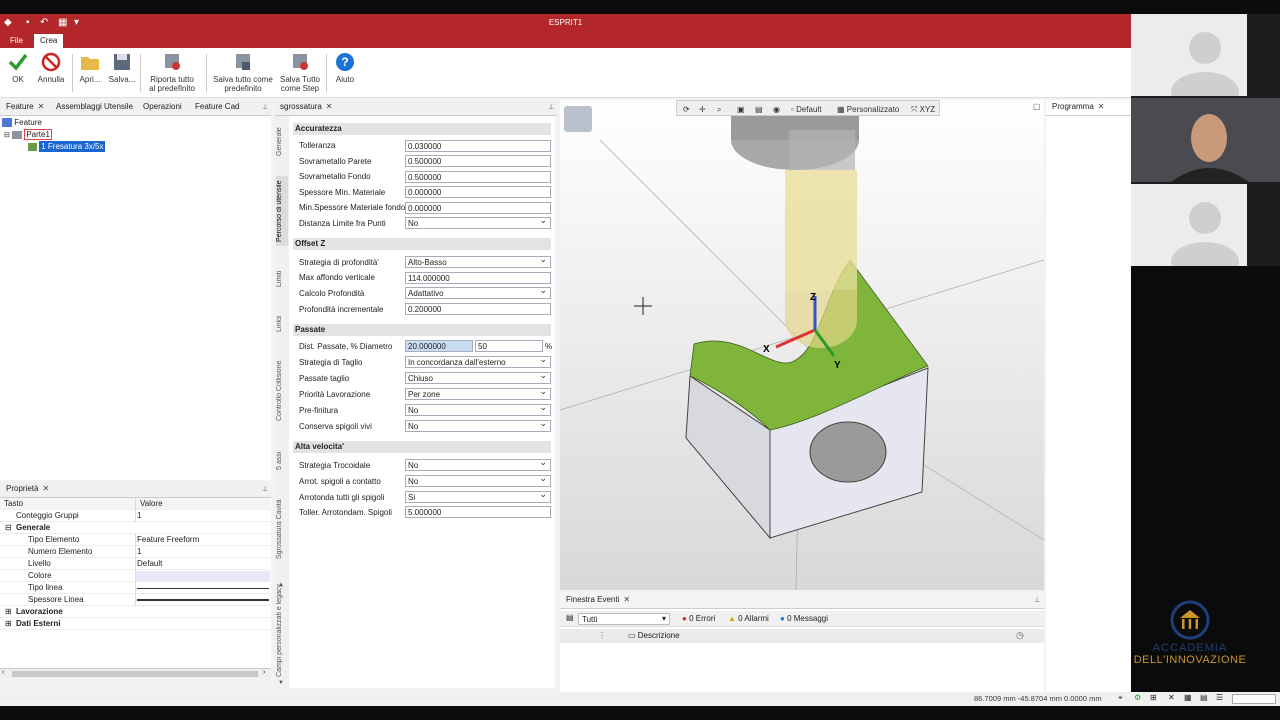  I want to click on messages-button: ● 0 Messaggi, so click(804, 618).